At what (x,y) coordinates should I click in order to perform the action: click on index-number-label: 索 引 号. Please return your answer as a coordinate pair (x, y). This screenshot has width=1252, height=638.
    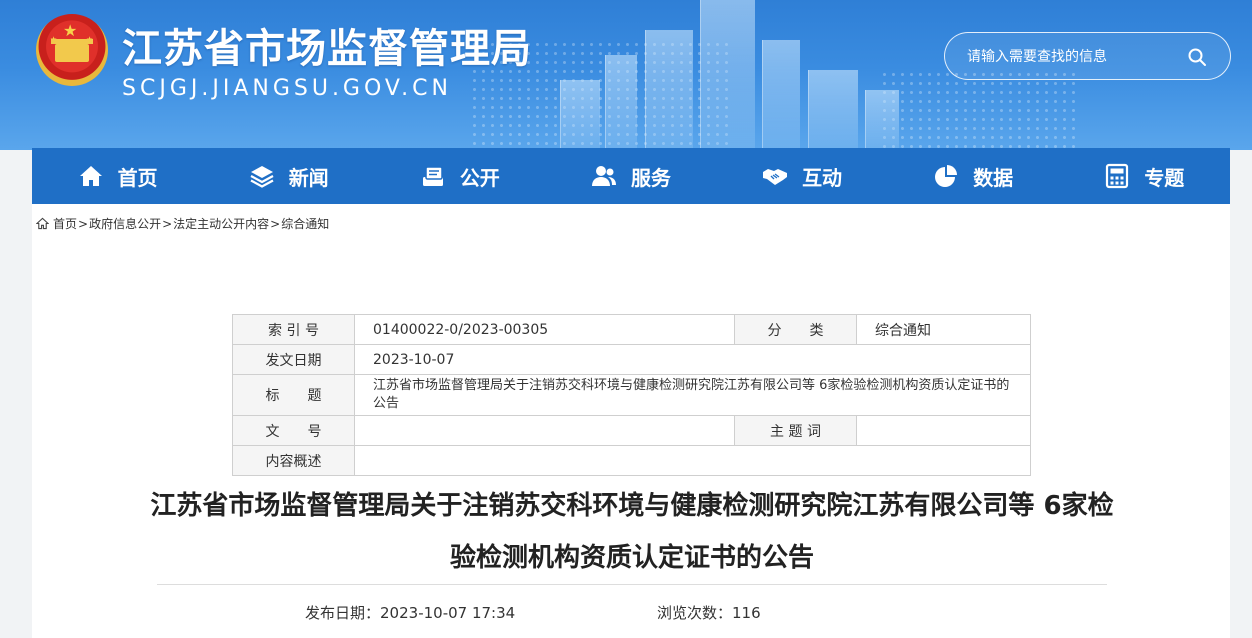
    Looking at the image, I should click on (293, 329).